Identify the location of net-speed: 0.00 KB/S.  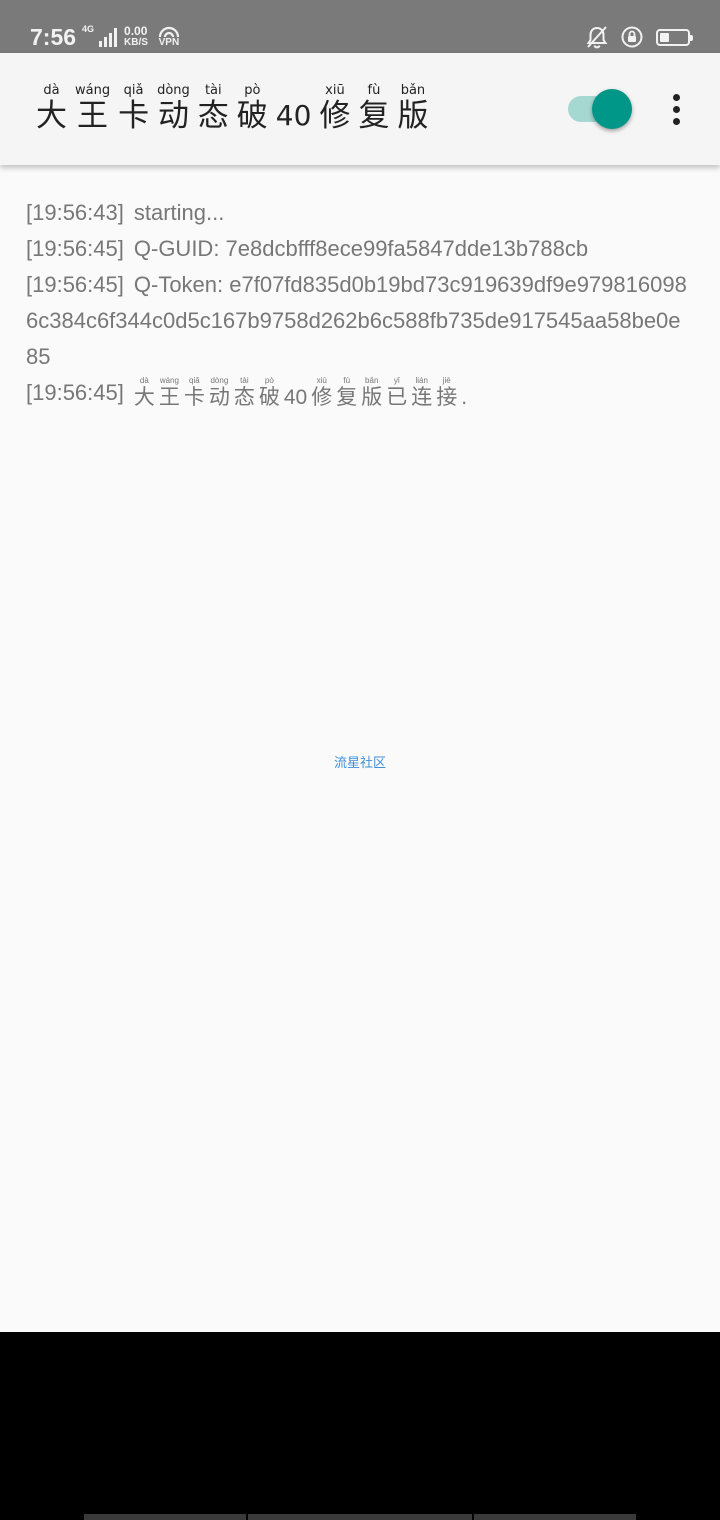
(136, 36).